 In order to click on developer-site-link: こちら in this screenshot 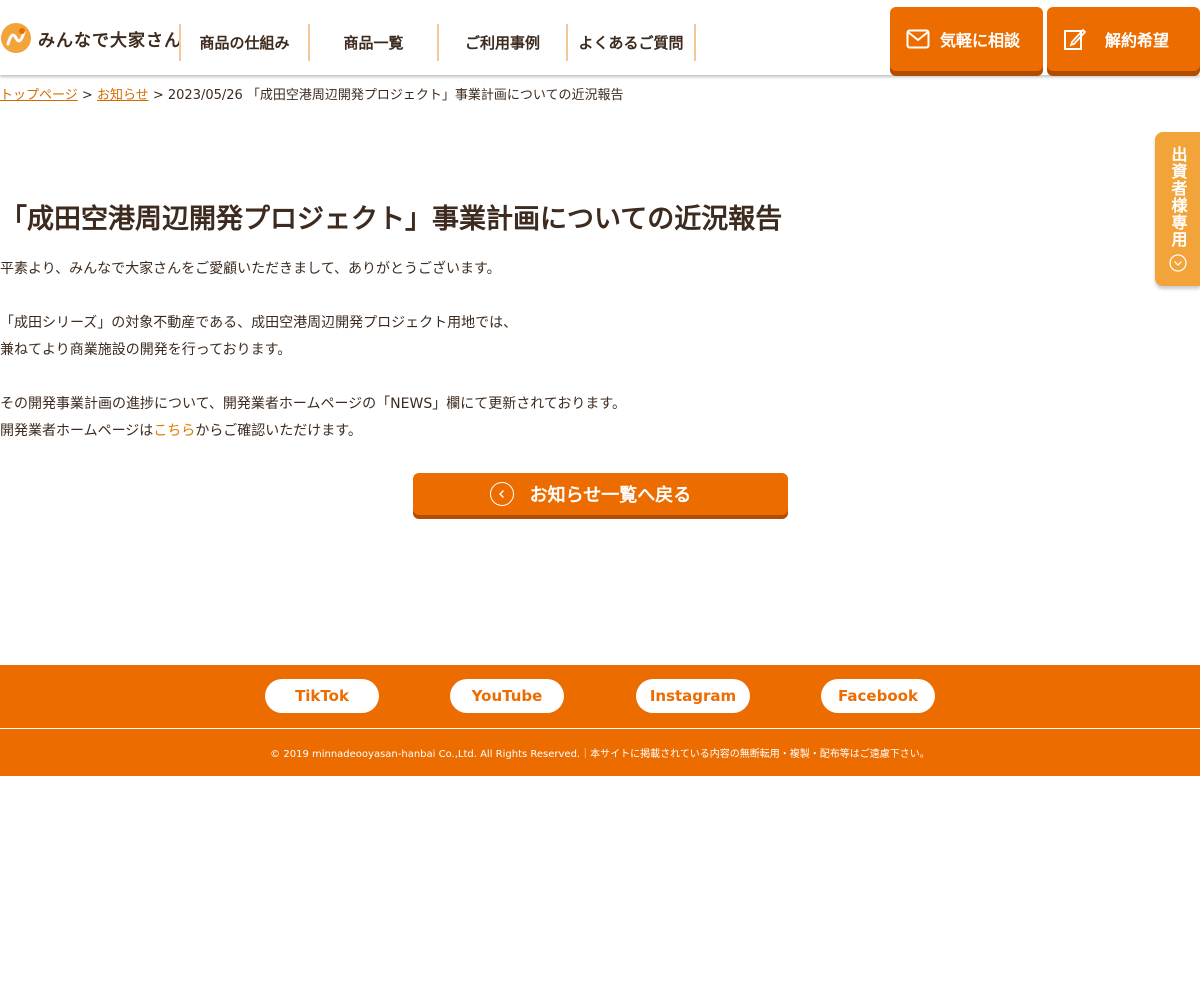, I will do `click(174, 431)`.